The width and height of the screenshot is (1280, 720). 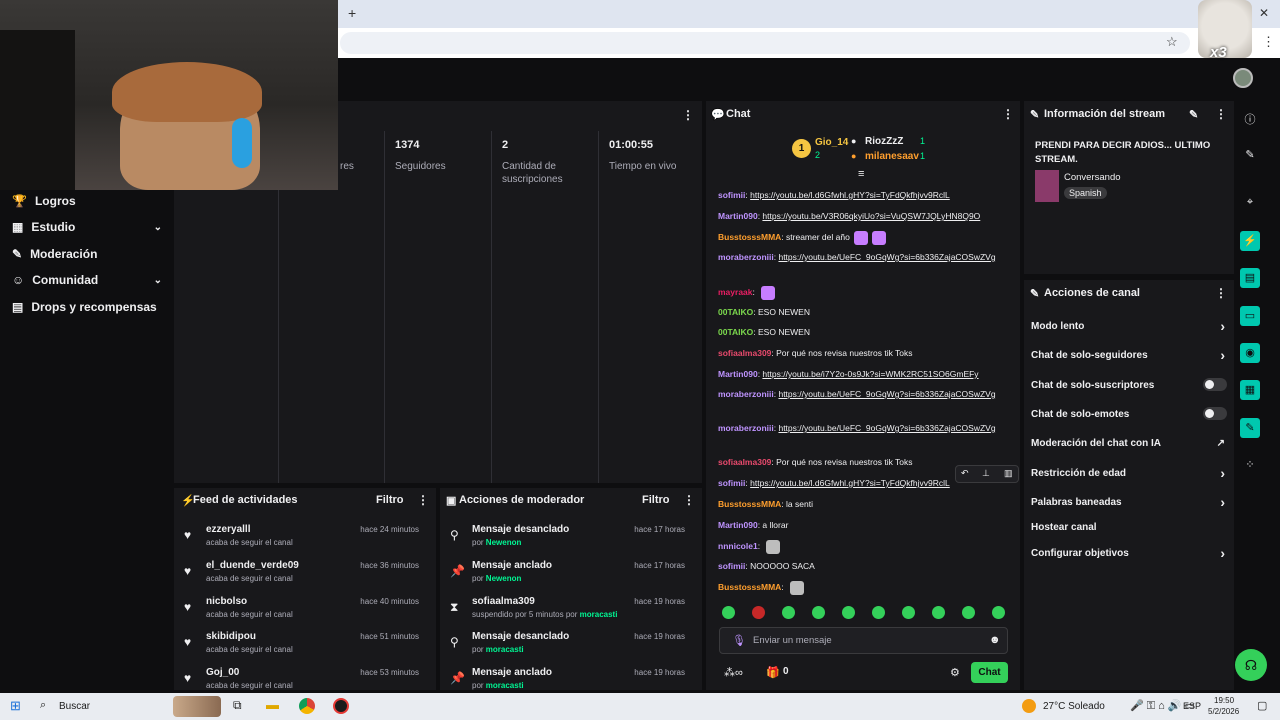 What do you see at coordinates (868, 566) in the screenshot?
I see `chat-message: sofimii: NOOOOO SACA` at bounding box center [868, 566].